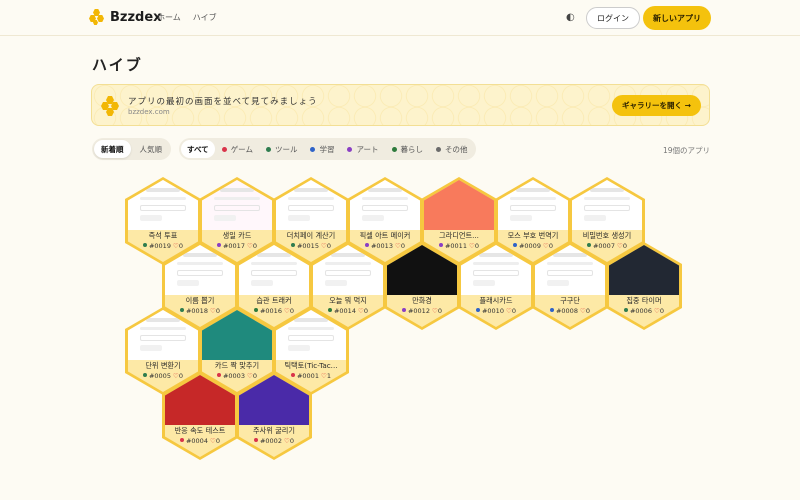  Describe the element at coordinates (687, 150) in the screenshot. I see `app-count: 19個のアプリ` at that location.